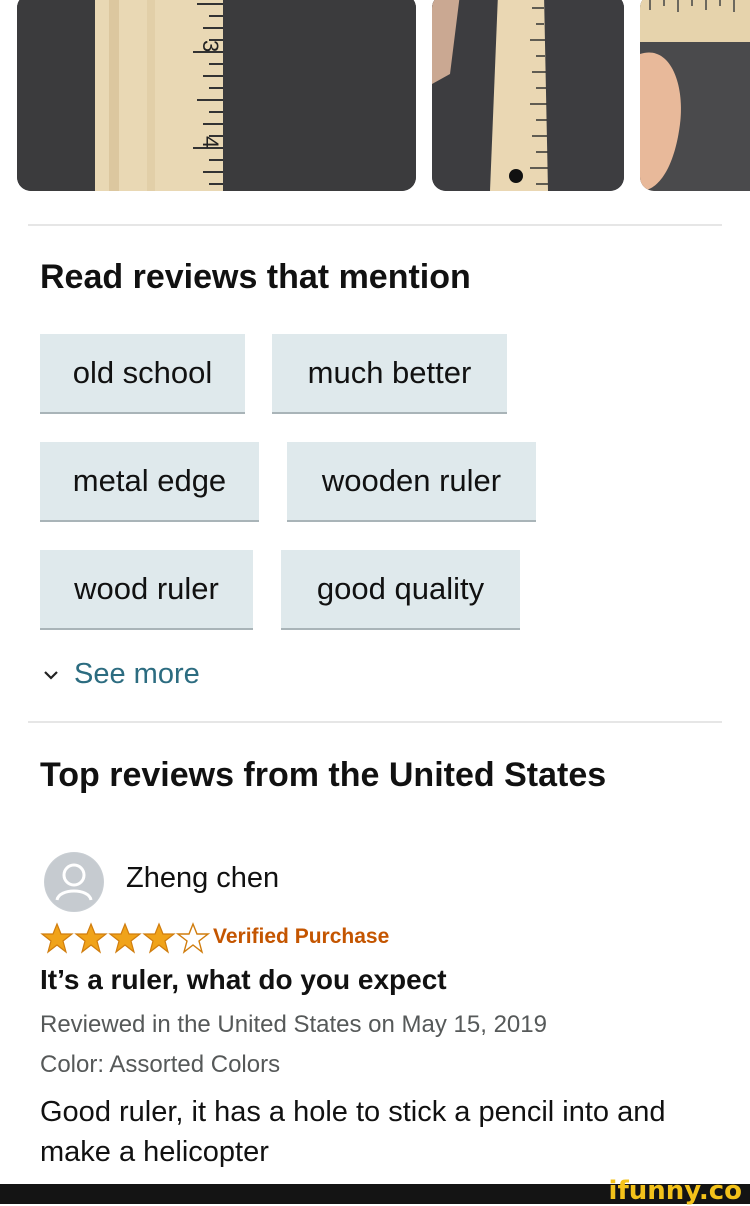 The height and width of the screenshot is (1206, 750). Describe the element at coordinates (243, 980) in the screenshot. I see `review-title: It’s a ruler, what do you expect` at that location.